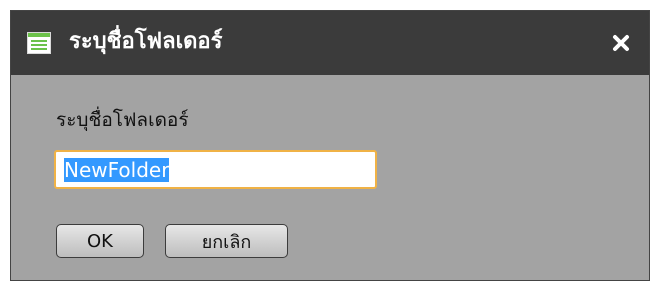 The height and width of the screenshot is (291, 659). I want to click on dialog-title: ระบุชื่อโฟลเดอร์, so click(146, 41).